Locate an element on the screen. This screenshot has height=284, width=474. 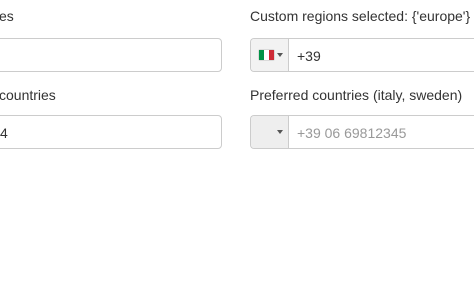
country-selector-empty is located at coordinates (270, 132).